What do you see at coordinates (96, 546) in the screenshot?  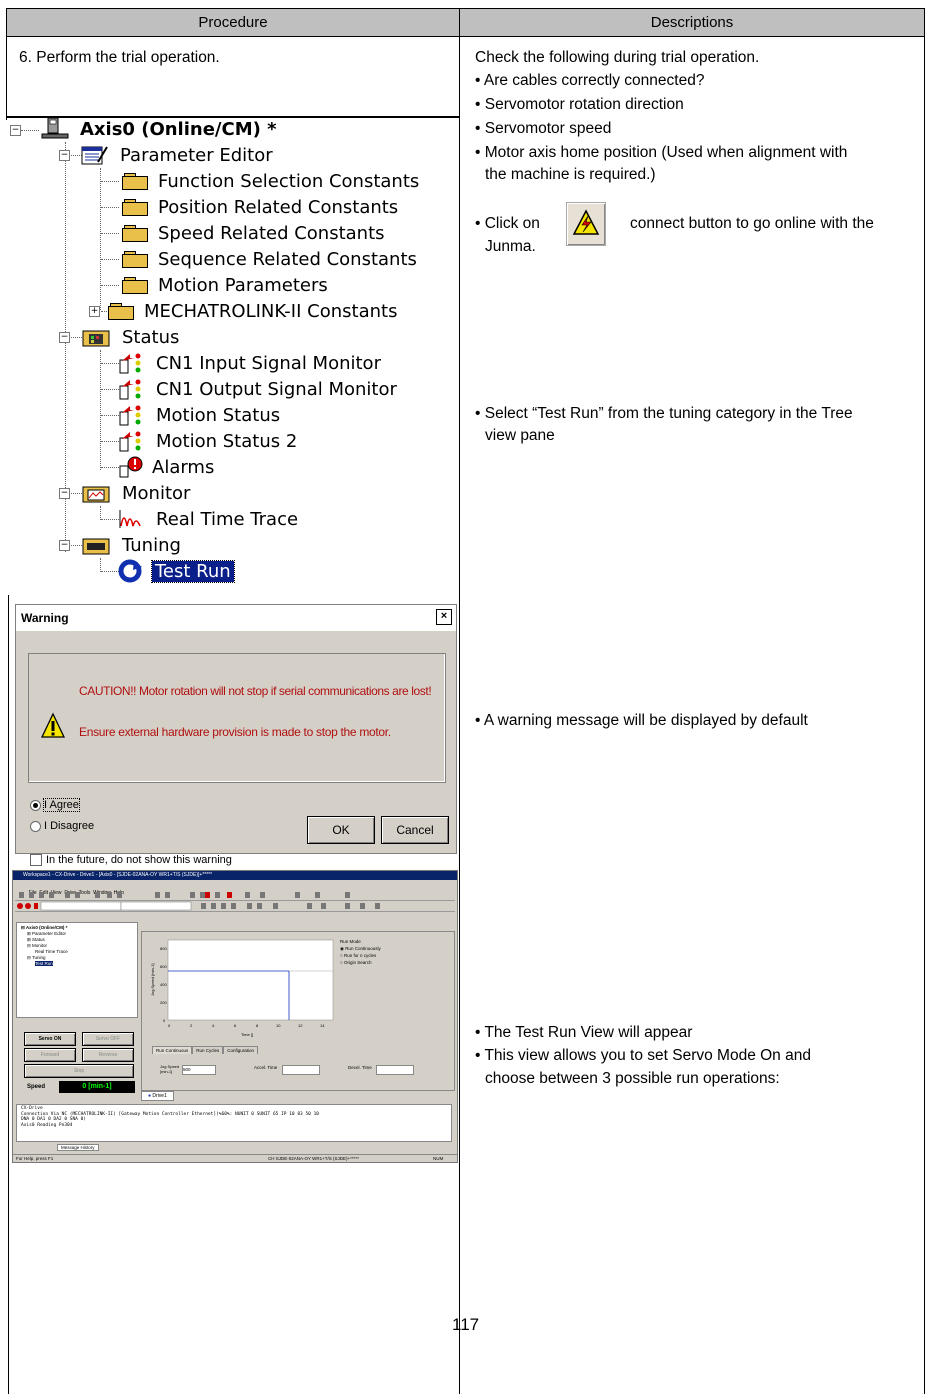 I see `tuning-folder-icon` at bounding box center [96, 546].